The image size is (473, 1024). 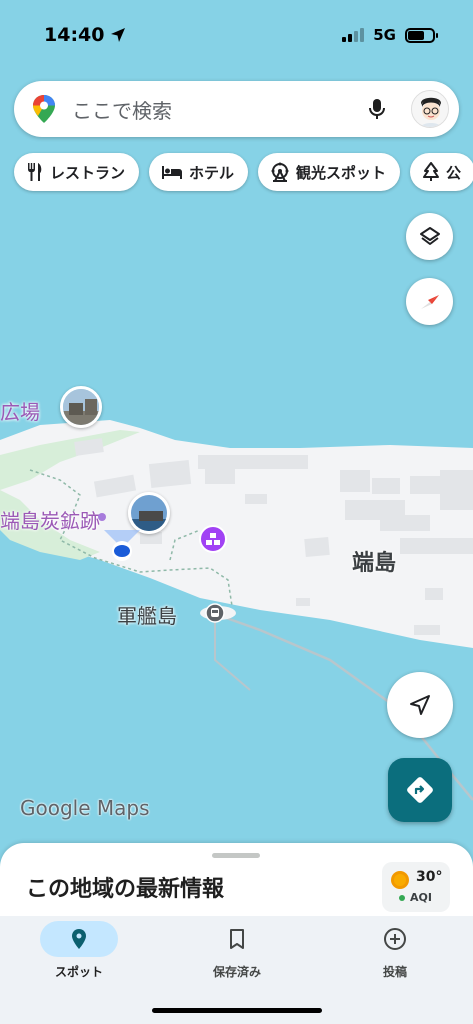 I want to click on tab-label: スポット, so click(x=78, y=972).